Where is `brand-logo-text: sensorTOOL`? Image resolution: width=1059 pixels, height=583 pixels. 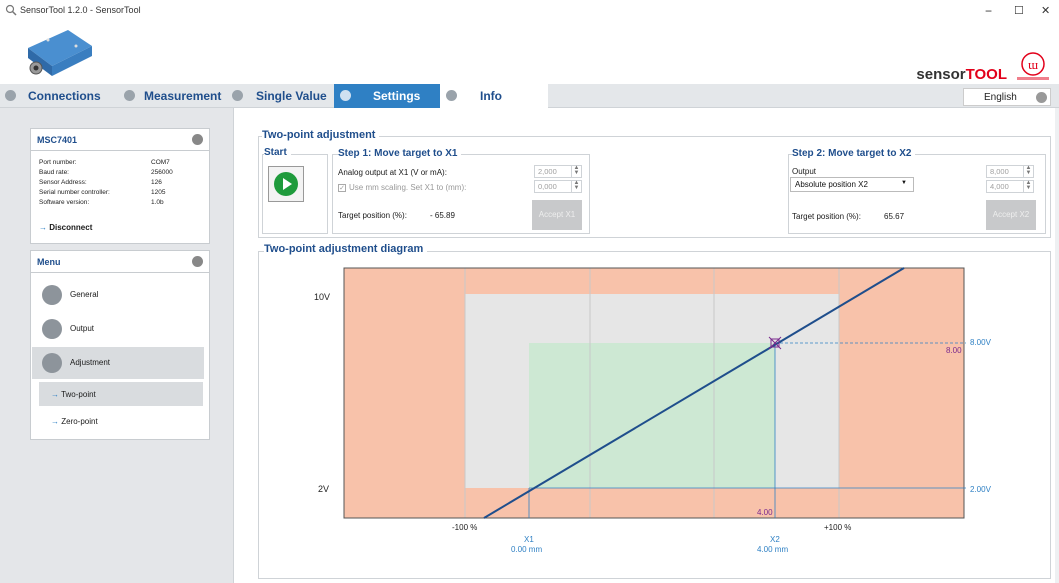
brand-logo-text: sensorTOOL is located at coordinates (961, 74).